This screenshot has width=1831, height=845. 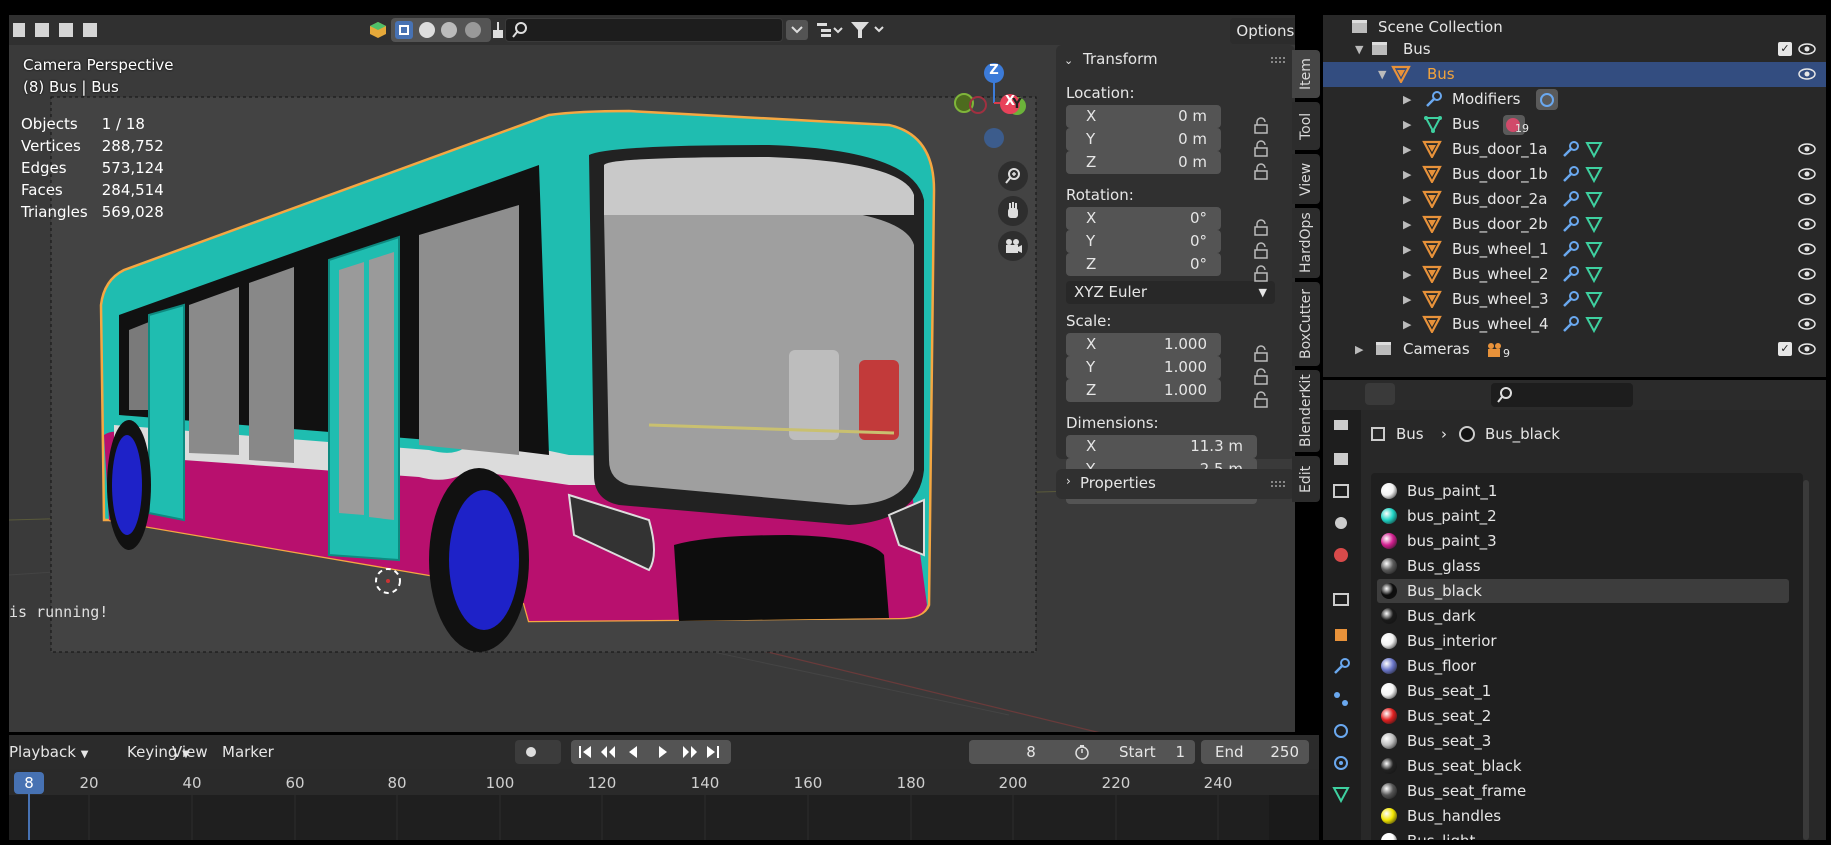 I want to click on tool-icon, so click(x=1342, y=426).